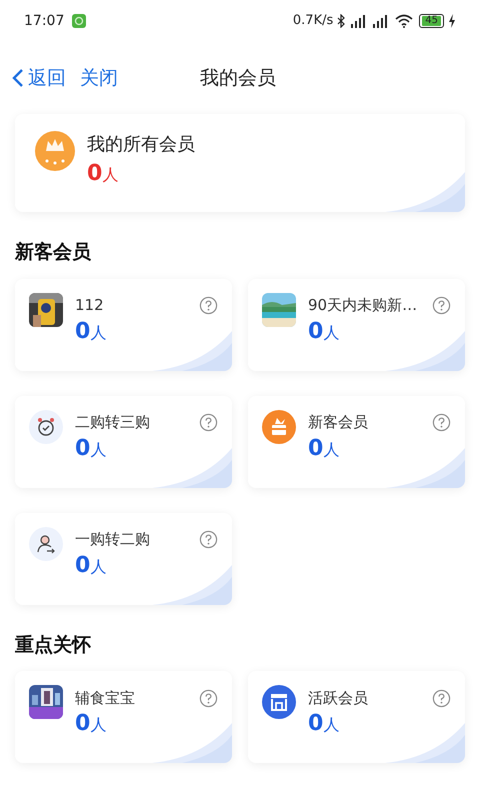 The image size is (480, 800). What do you see at coordinates (53, 252) in the screenshot?
I see `section-title: 新客会员` at bounding box center [53, 252].